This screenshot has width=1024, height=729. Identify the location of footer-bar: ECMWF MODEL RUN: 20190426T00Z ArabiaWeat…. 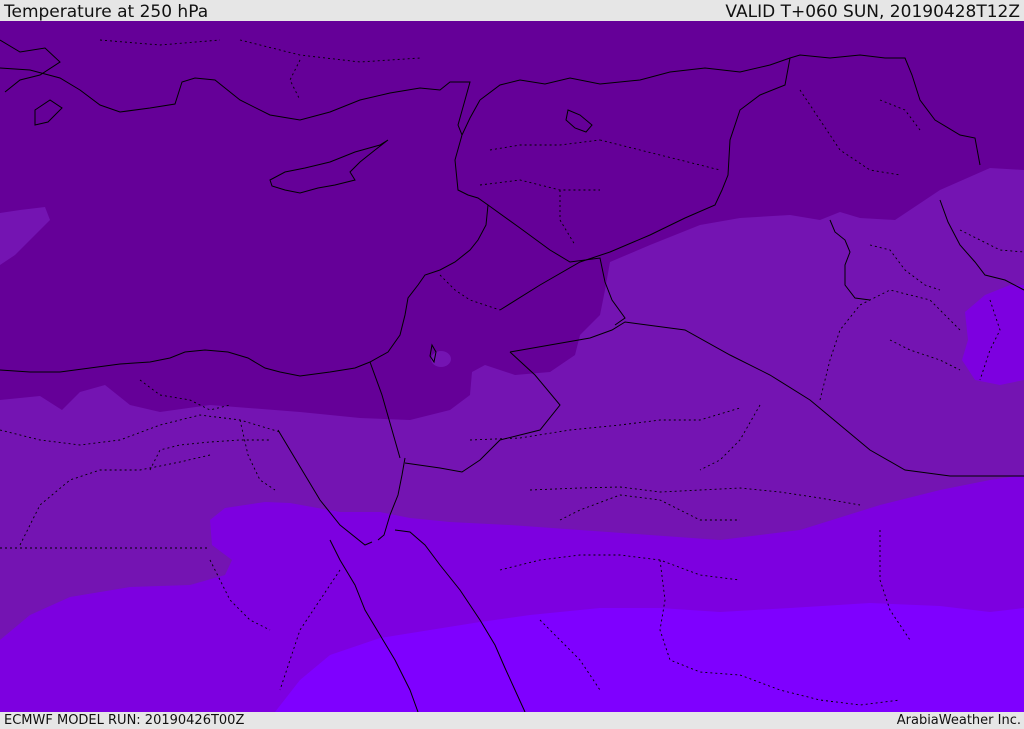
(512, 720).